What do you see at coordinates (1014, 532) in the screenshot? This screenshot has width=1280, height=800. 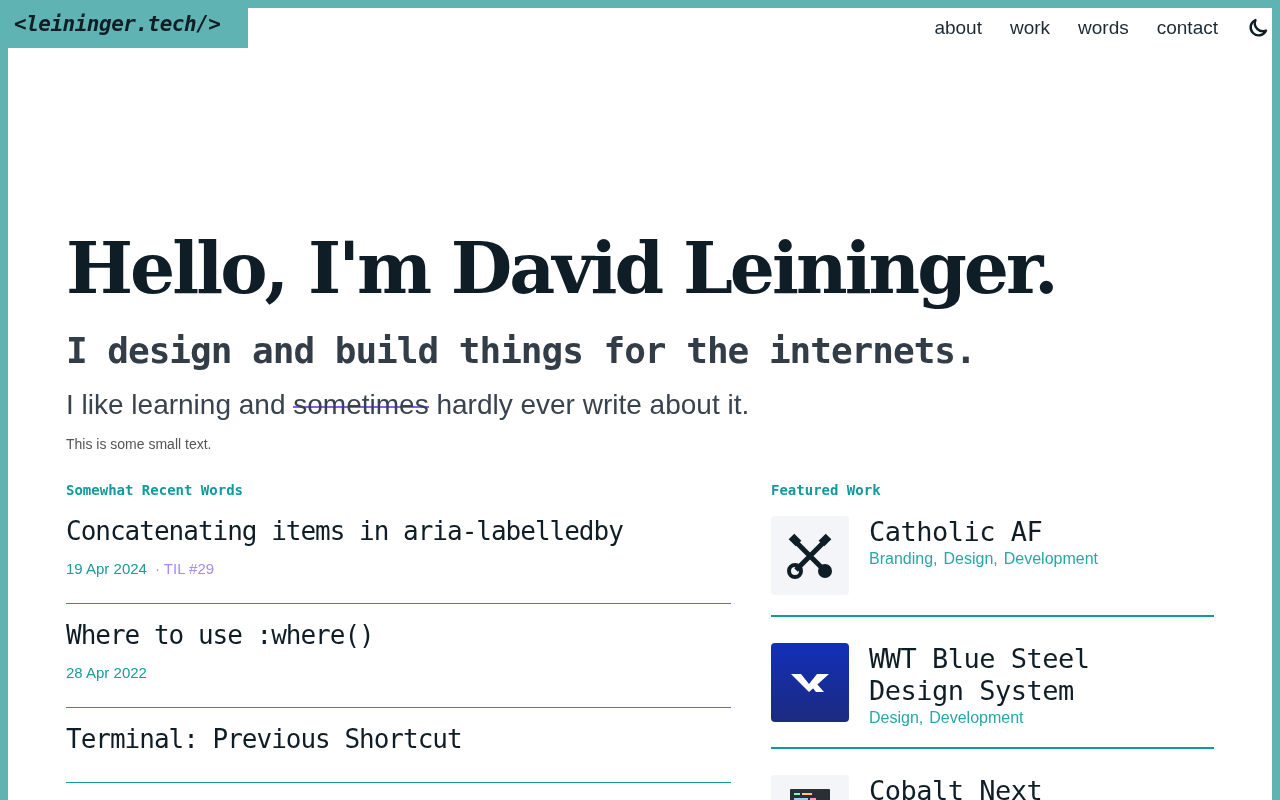 I see `work-title-link: Catholic AF` at bounding box center [1014, 532].